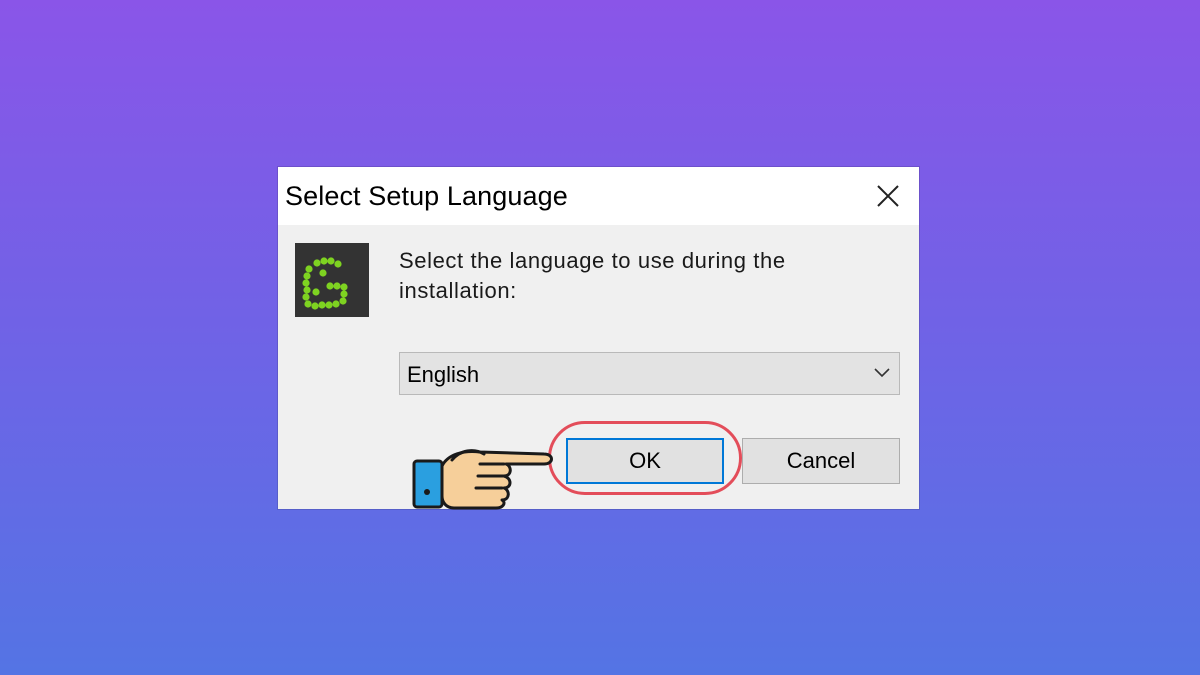 Image resolution: width=1200 pixels, height=675 pixels. What do you see at coordinates (598, 196) in the screenshot?
I see `title-bar: Select Setup Language` at bounding box center [598, 196].